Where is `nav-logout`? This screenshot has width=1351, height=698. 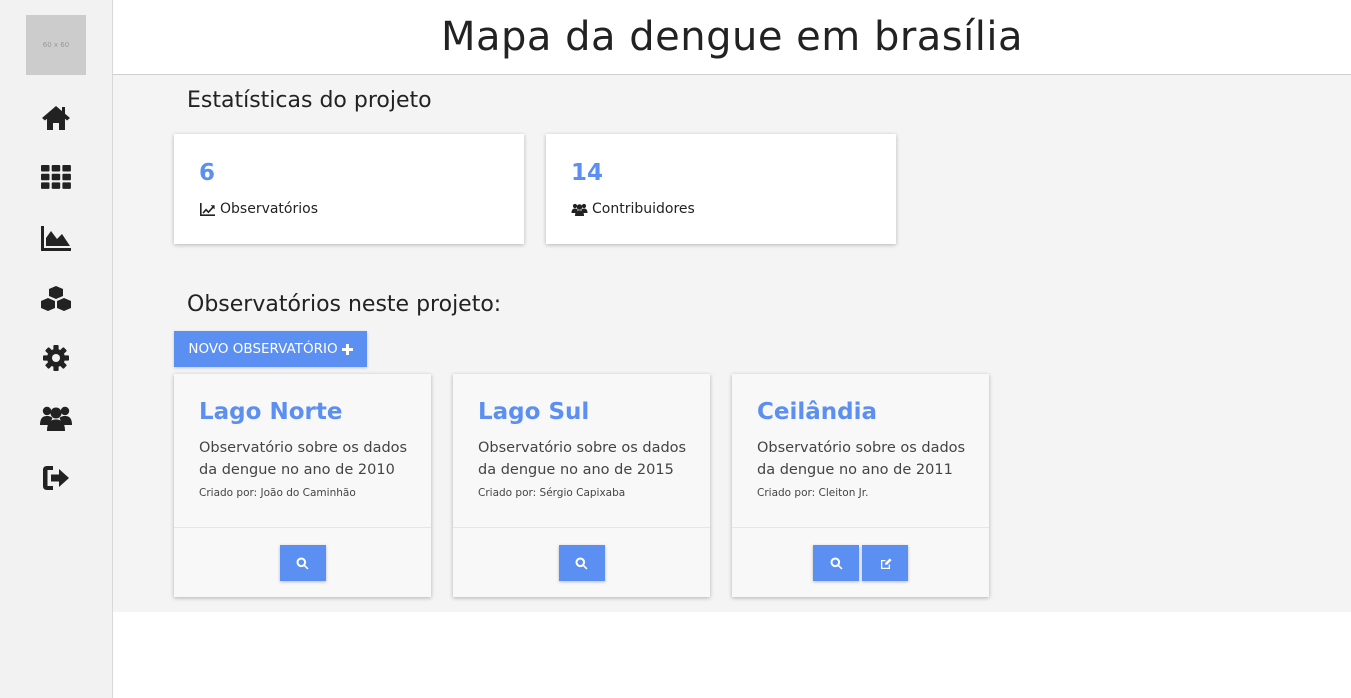
nav-logout is located at coordinates (56, 478).